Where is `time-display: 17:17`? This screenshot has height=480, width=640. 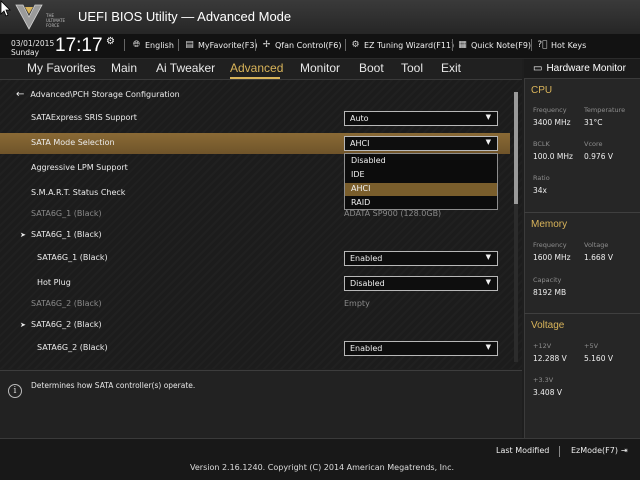
time-display: 17:17 is located at coordinates (79, 45).